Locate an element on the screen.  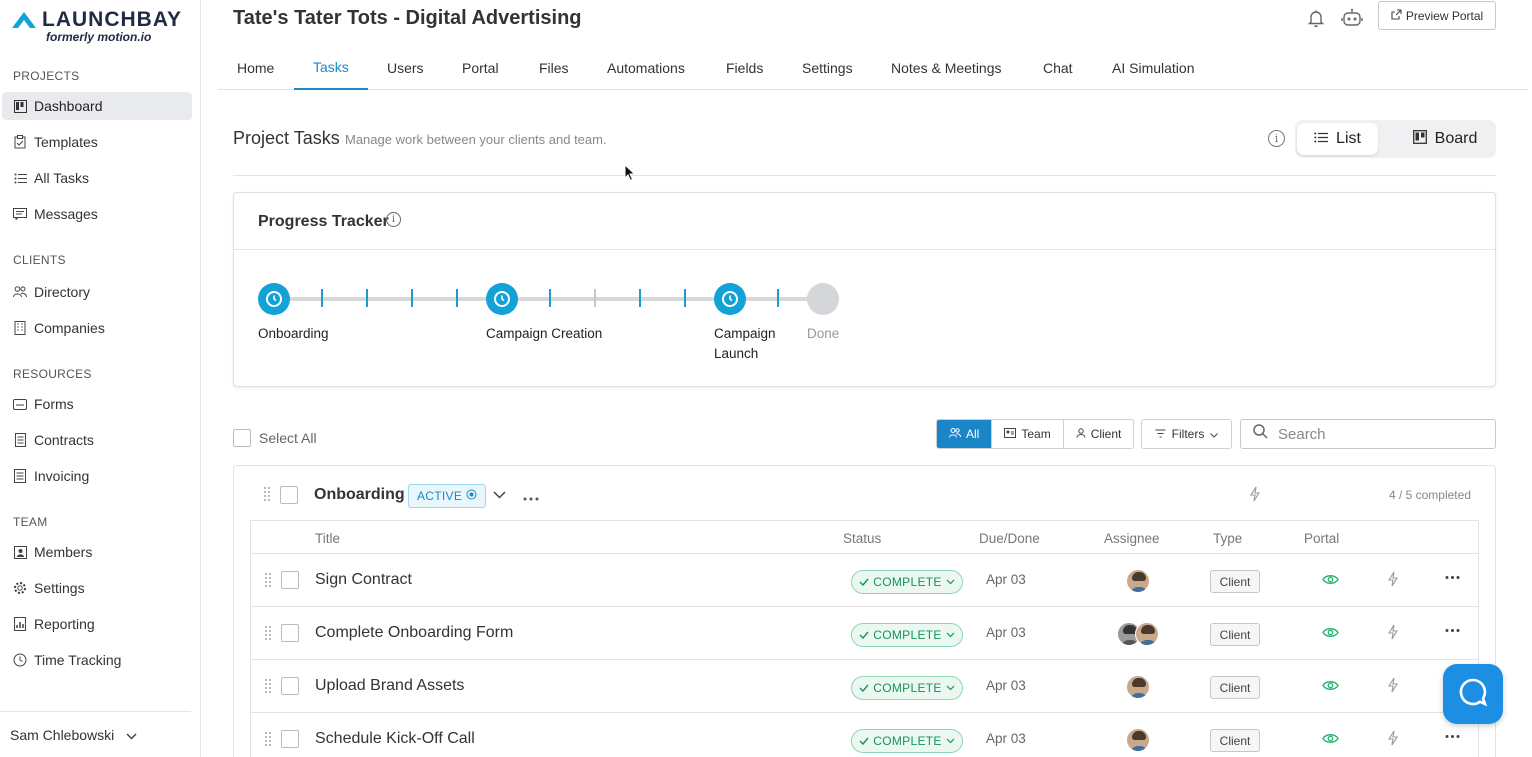
sidebar-item-dashboard: Dashboard is located at coordinates (97, 106).